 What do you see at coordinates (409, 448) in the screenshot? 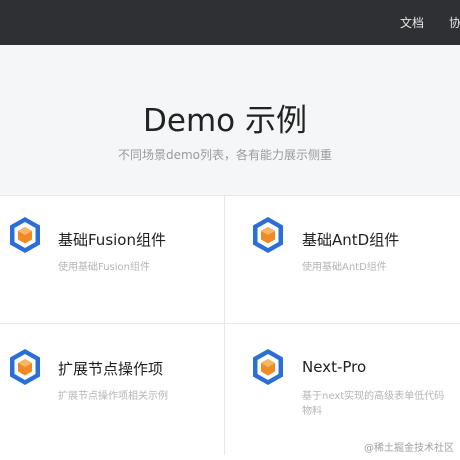
I see `watermark: @稀土掘金技术社区` at bounding box center [409, 448].